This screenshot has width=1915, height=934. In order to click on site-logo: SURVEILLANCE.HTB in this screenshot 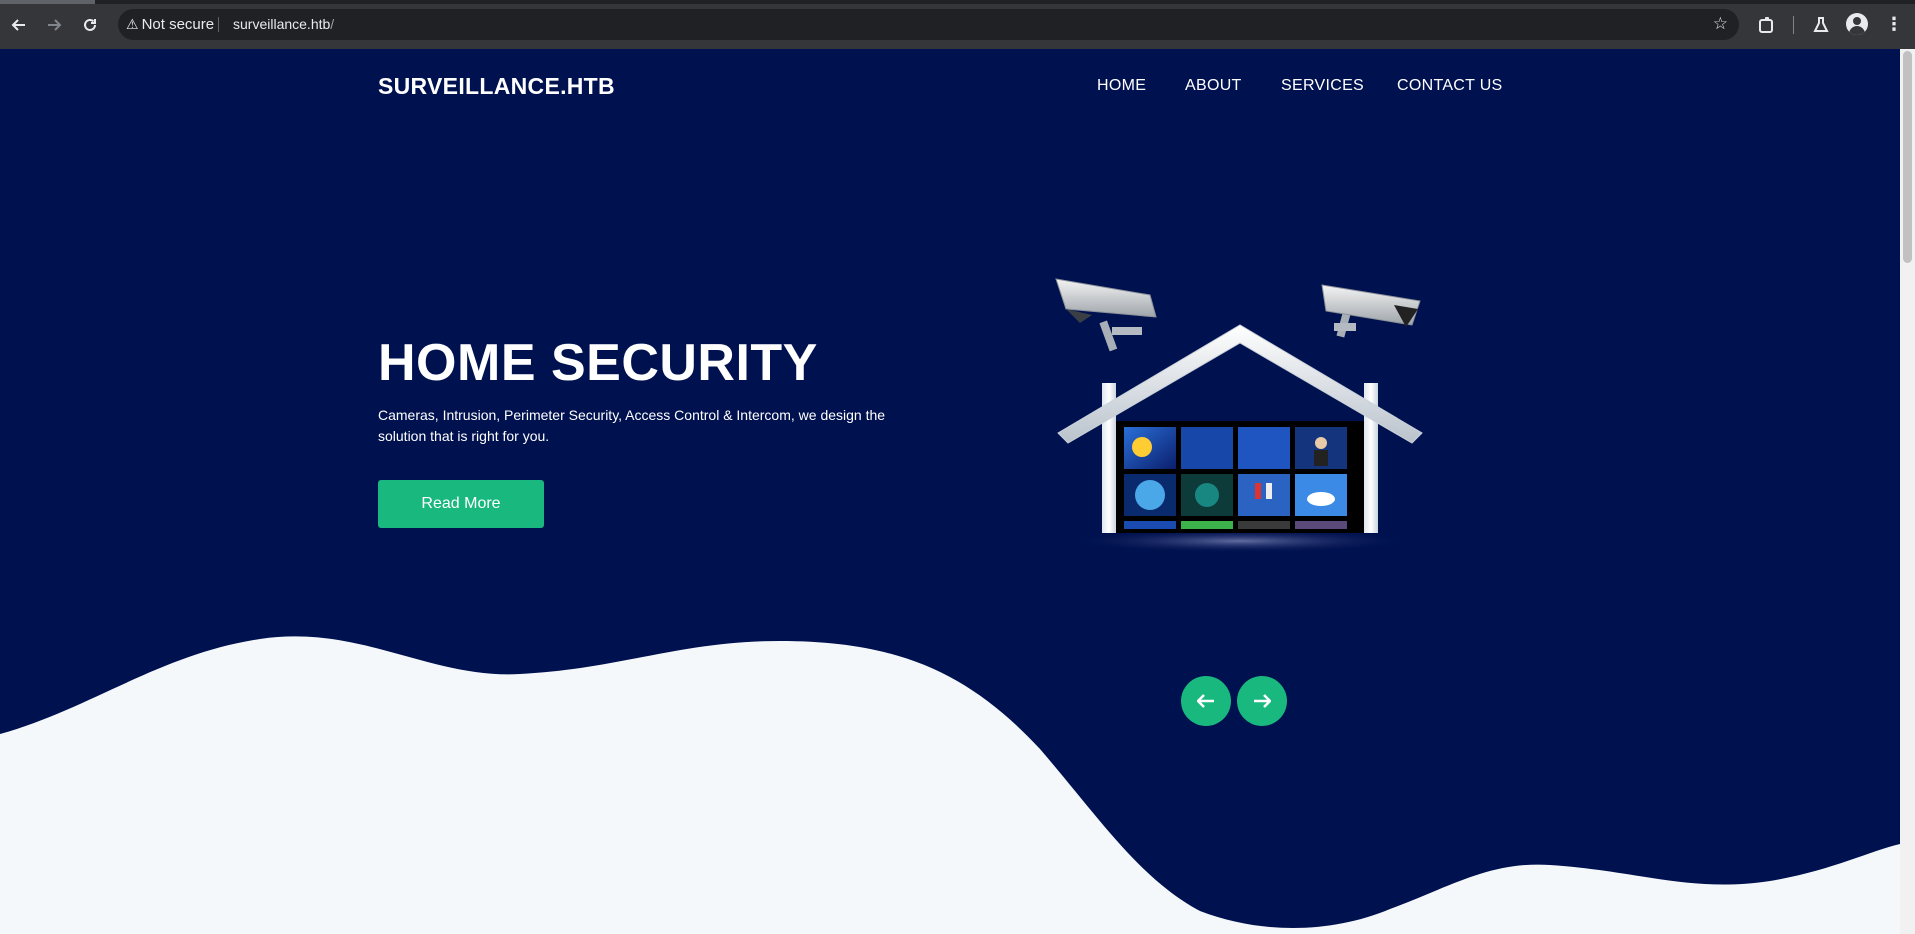, I will do `click(496, 86)`.